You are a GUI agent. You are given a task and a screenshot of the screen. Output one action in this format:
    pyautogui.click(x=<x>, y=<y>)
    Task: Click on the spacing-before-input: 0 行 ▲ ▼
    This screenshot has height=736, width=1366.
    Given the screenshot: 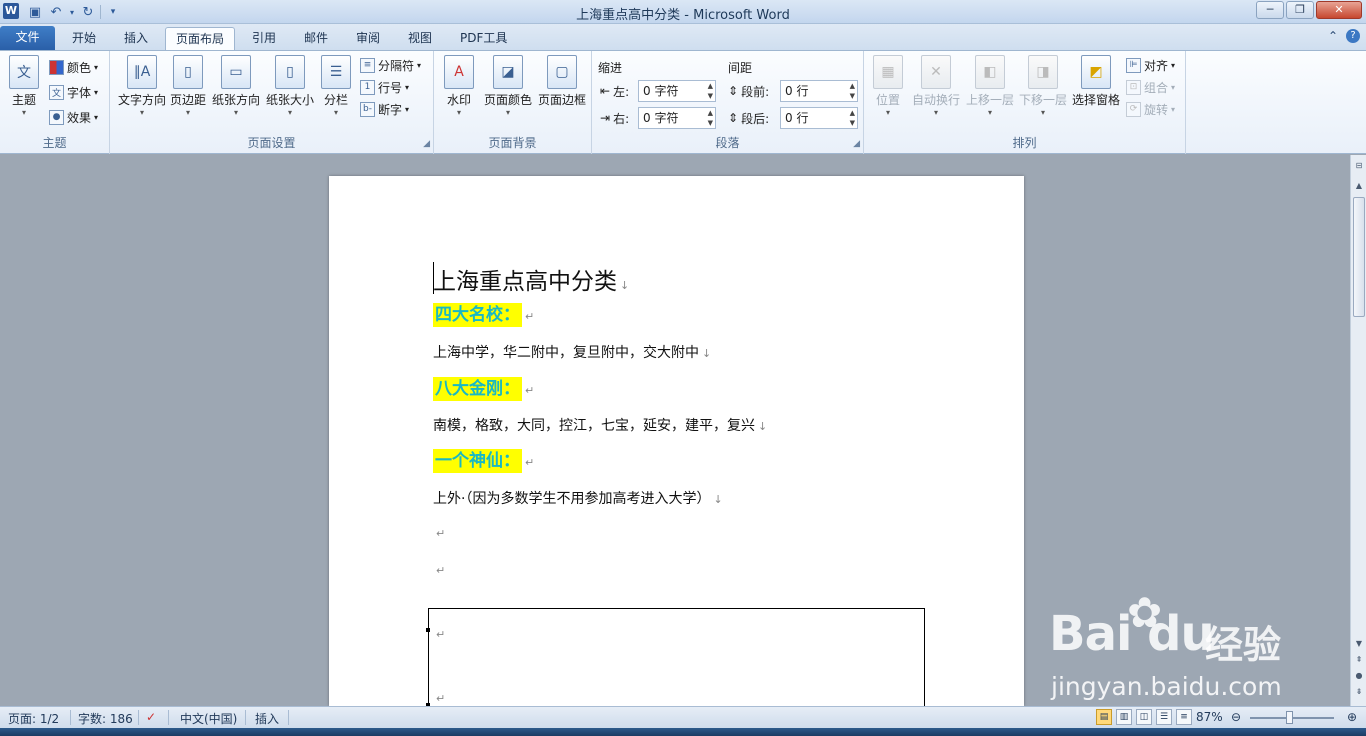 What is the action you would take?
    pyautogui.click(x=819, y=91)
    